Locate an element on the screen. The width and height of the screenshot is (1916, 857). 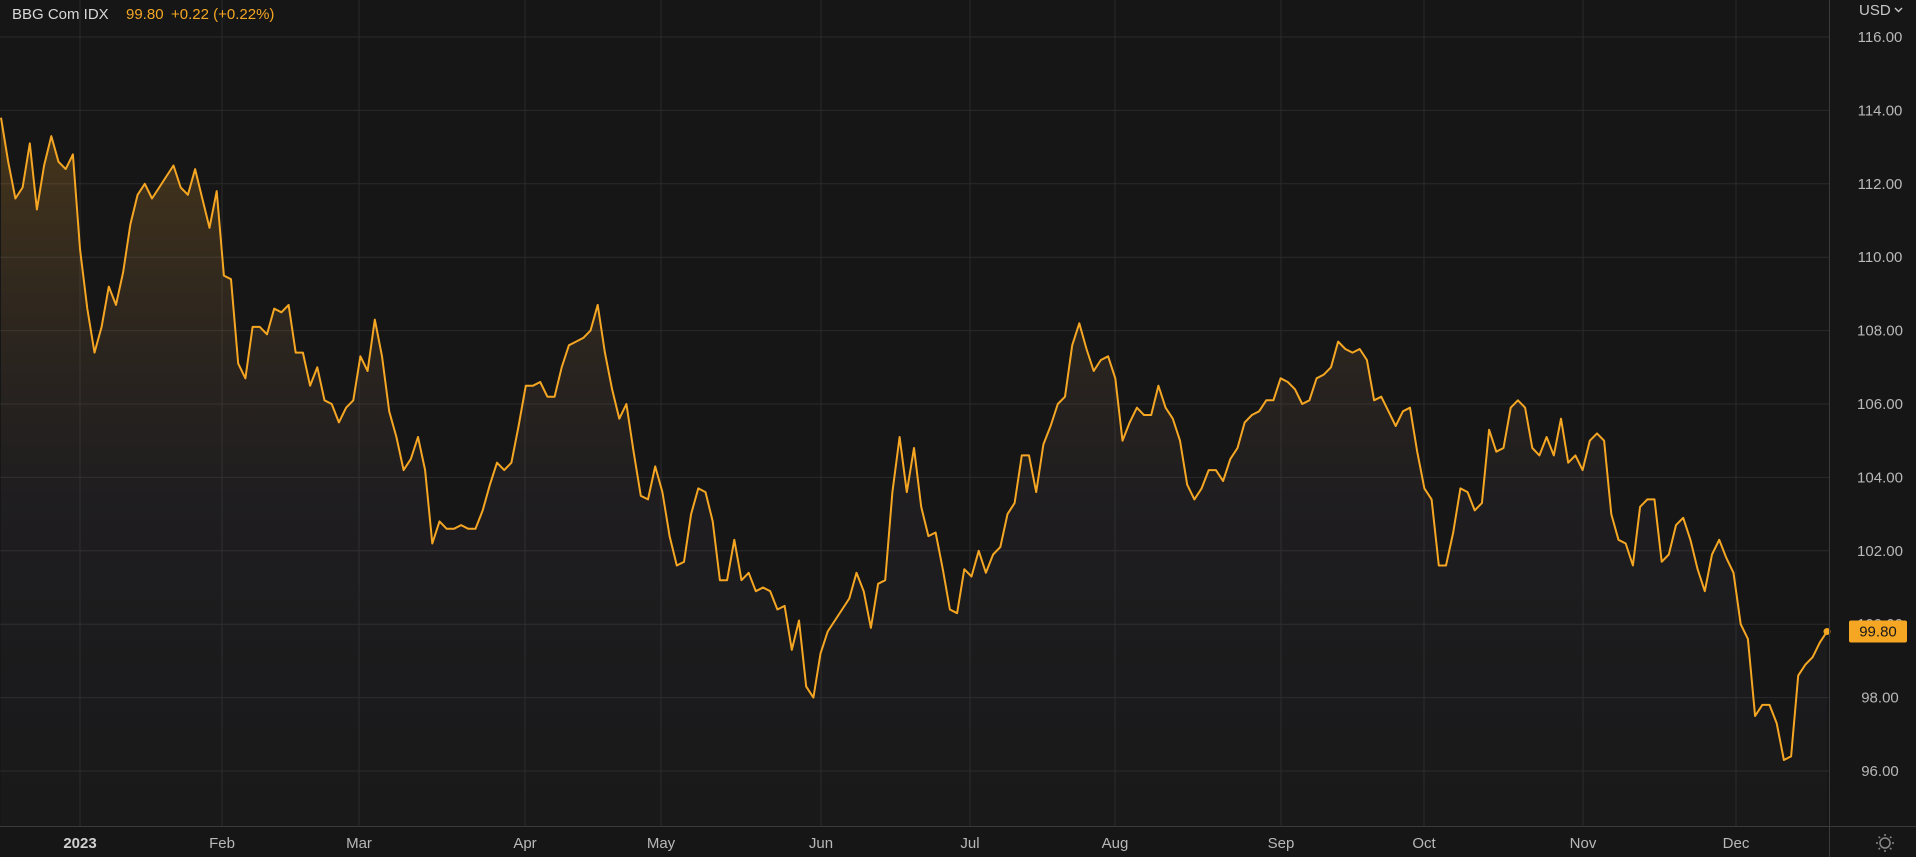
legend-last-value: 99.80 is located at coordinates (145, 14).